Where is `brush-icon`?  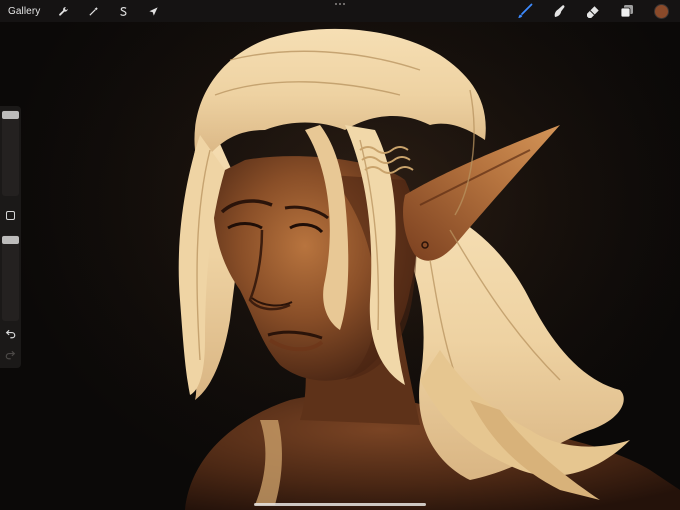
brush-icon is located at coordinates (525, 11).